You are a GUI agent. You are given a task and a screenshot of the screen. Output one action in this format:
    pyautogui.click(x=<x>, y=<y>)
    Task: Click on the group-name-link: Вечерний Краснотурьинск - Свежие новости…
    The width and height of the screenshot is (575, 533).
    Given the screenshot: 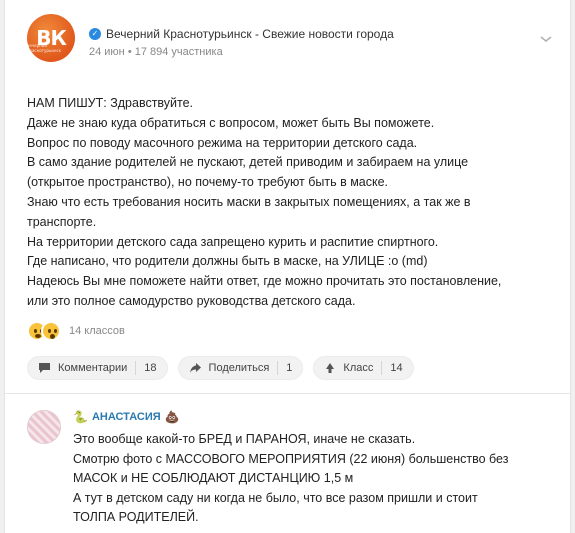 What is the action you would take?
    pyautogui.click(x=250, y=34)
    